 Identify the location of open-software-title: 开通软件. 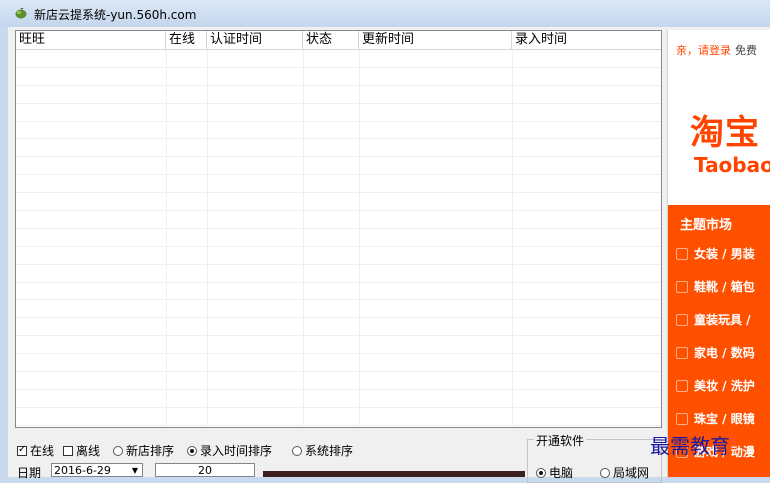
(560, 440).